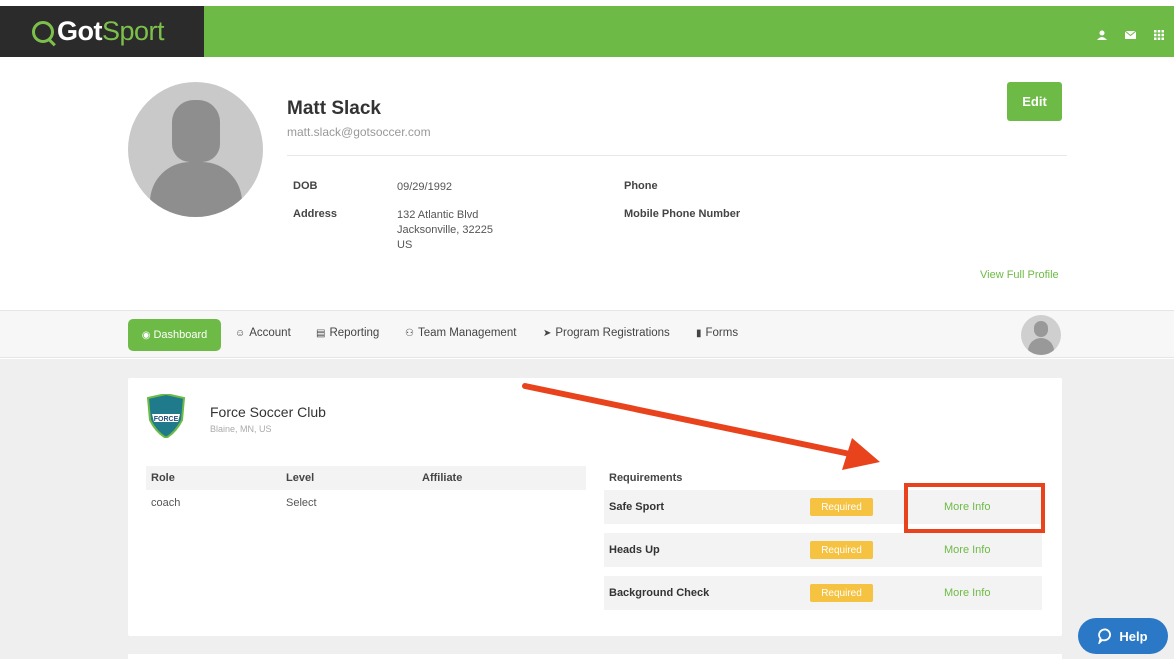 The image size is (1174, 659). What do you see at coordinates (425, 187) in the screenshot?
I see `dob-value: 09/29/1992` at bounding box center [425, 187].